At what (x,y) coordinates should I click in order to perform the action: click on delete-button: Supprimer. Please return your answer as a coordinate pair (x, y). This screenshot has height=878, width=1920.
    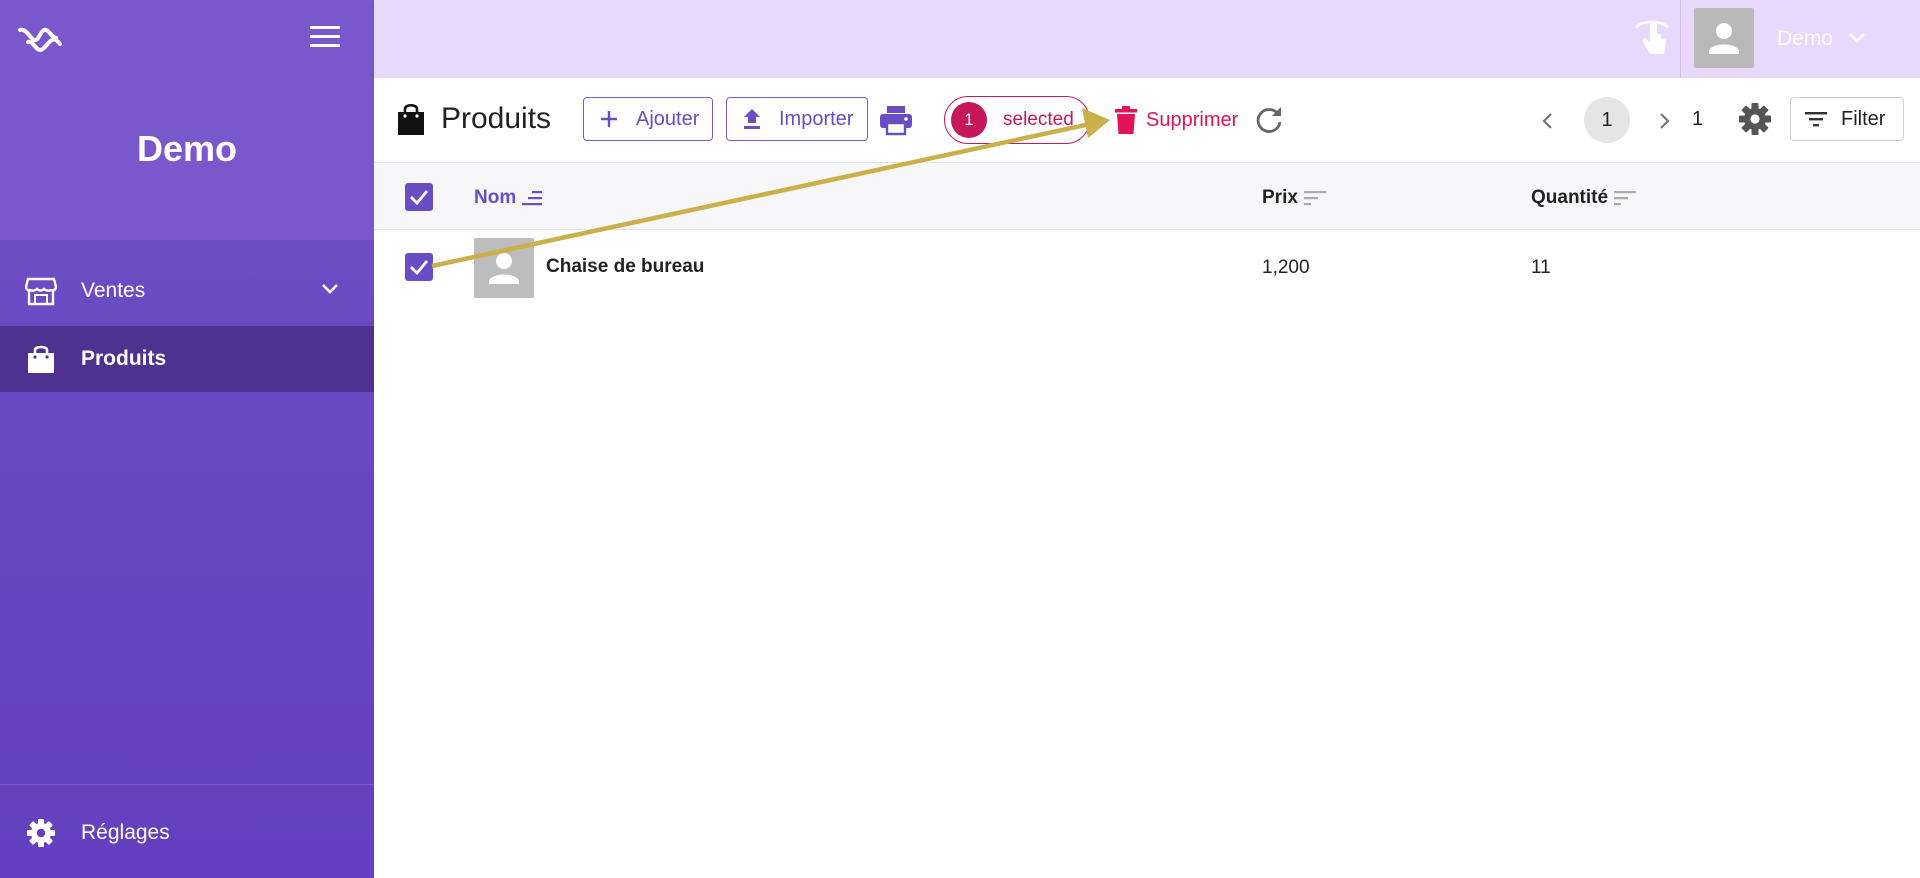
    Looking at the image, I should click on (1176, 120).